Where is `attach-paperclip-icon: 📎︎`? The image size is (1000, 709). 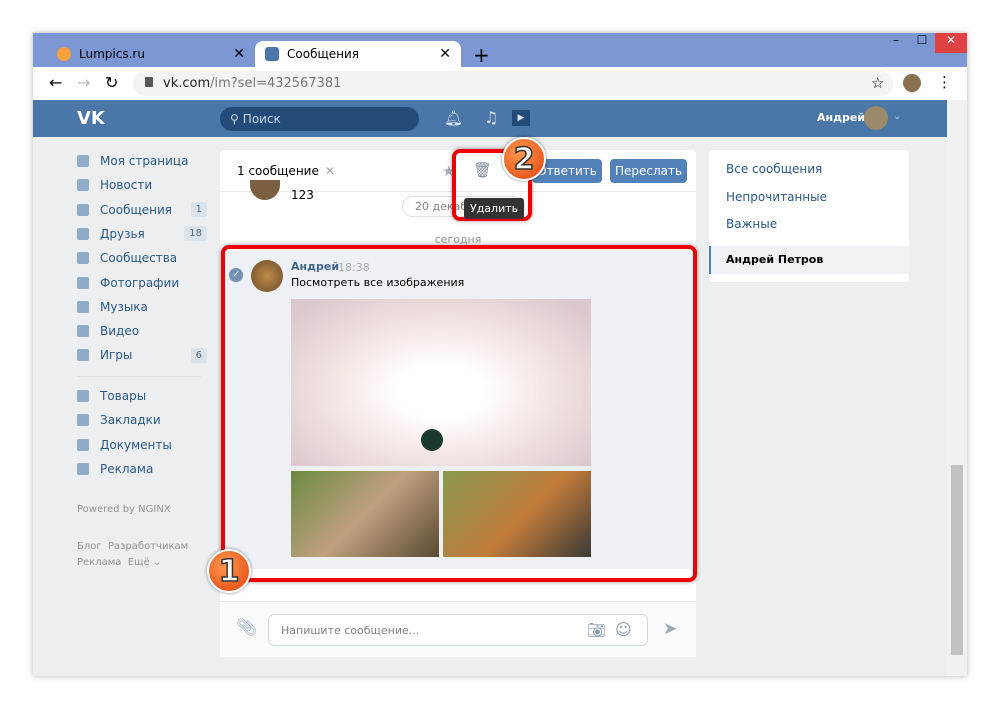 attach-paperclip-icon: 📎︎ is located at coordinates (247, 628).